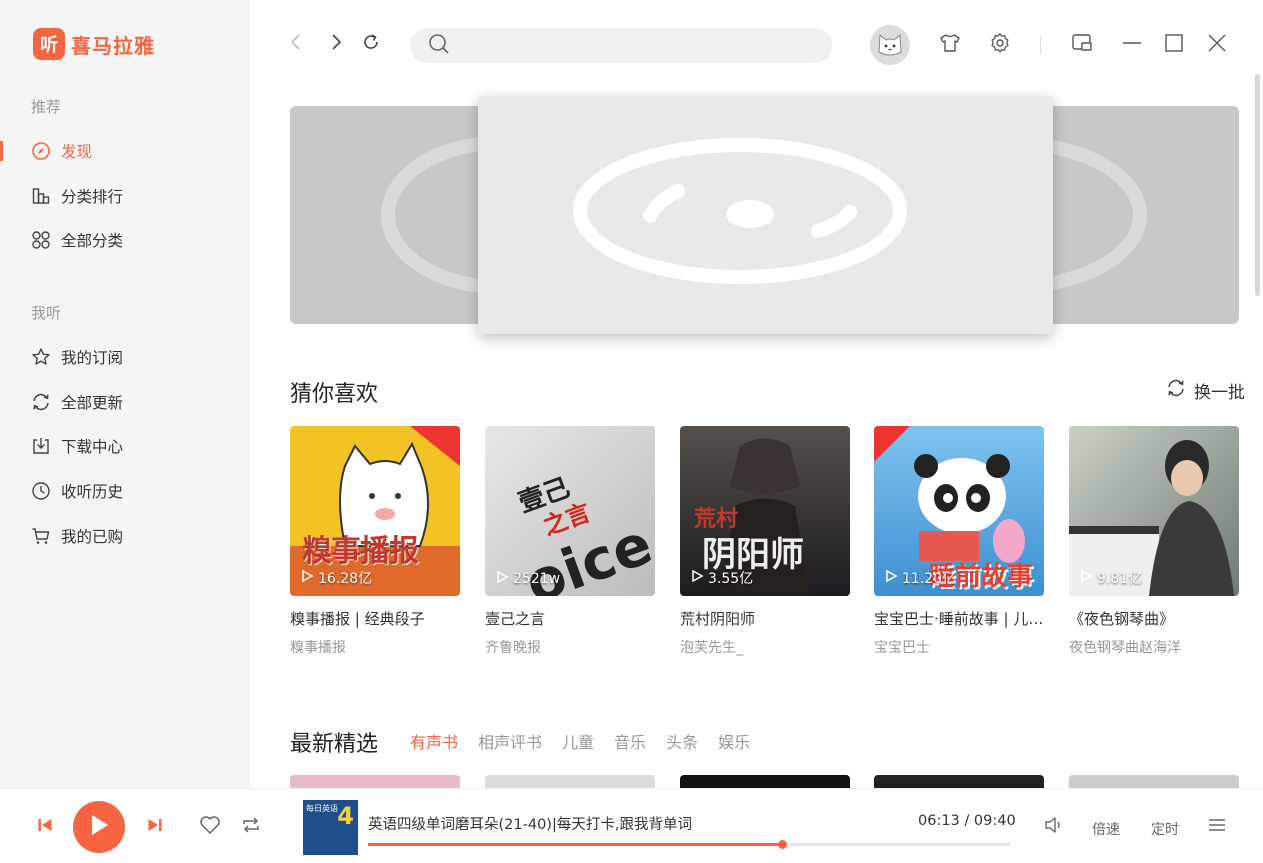 Image resolution: width=1263 pixels, height=863 pixels. I want to click on minimize-button, so click(1132, 45).